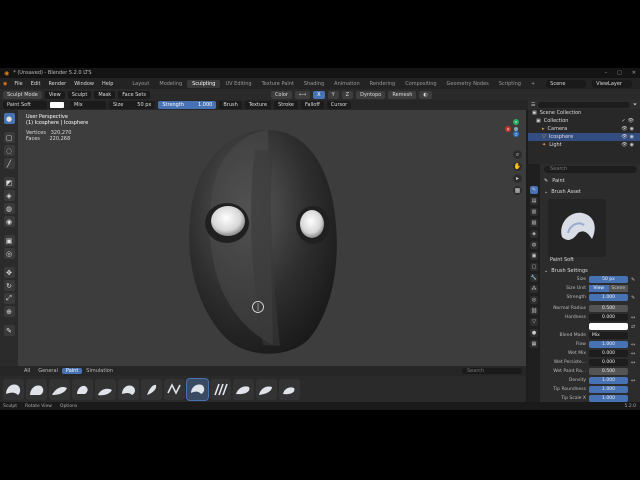 This screenshot has width=640, height=480. Describe the element at coordinates (534, 267) in the screenshot. I see `object-properties-icon: ▢` at that location.